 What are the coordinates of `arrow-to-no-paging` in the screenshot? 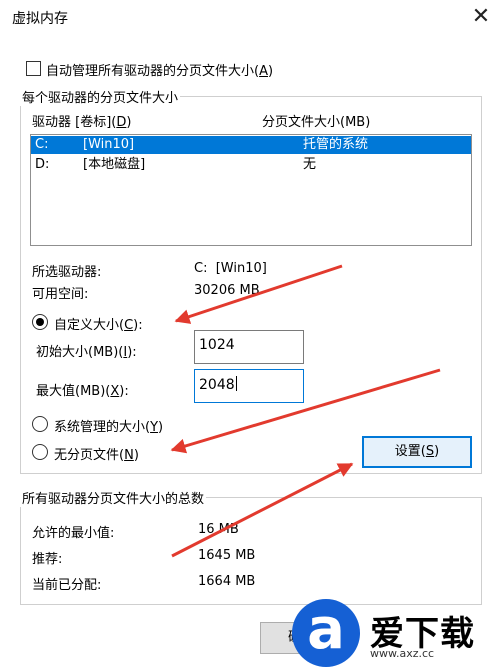 It's located at (305, 411).